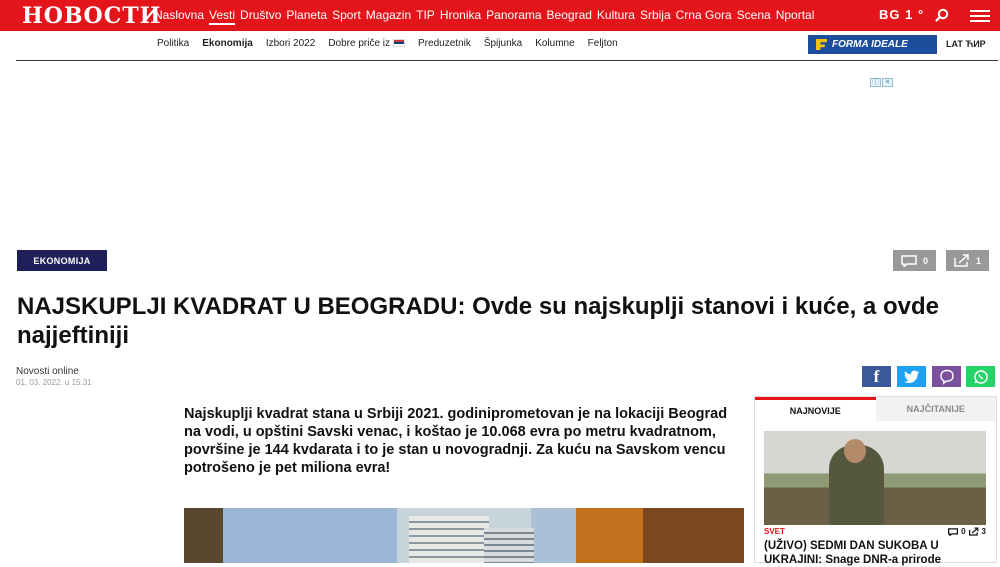  What do you see at coordinates (554, 43) in the screenshot?
I see `subnav-item-kolumne: Kolumne` at bounding box center [554, 43].